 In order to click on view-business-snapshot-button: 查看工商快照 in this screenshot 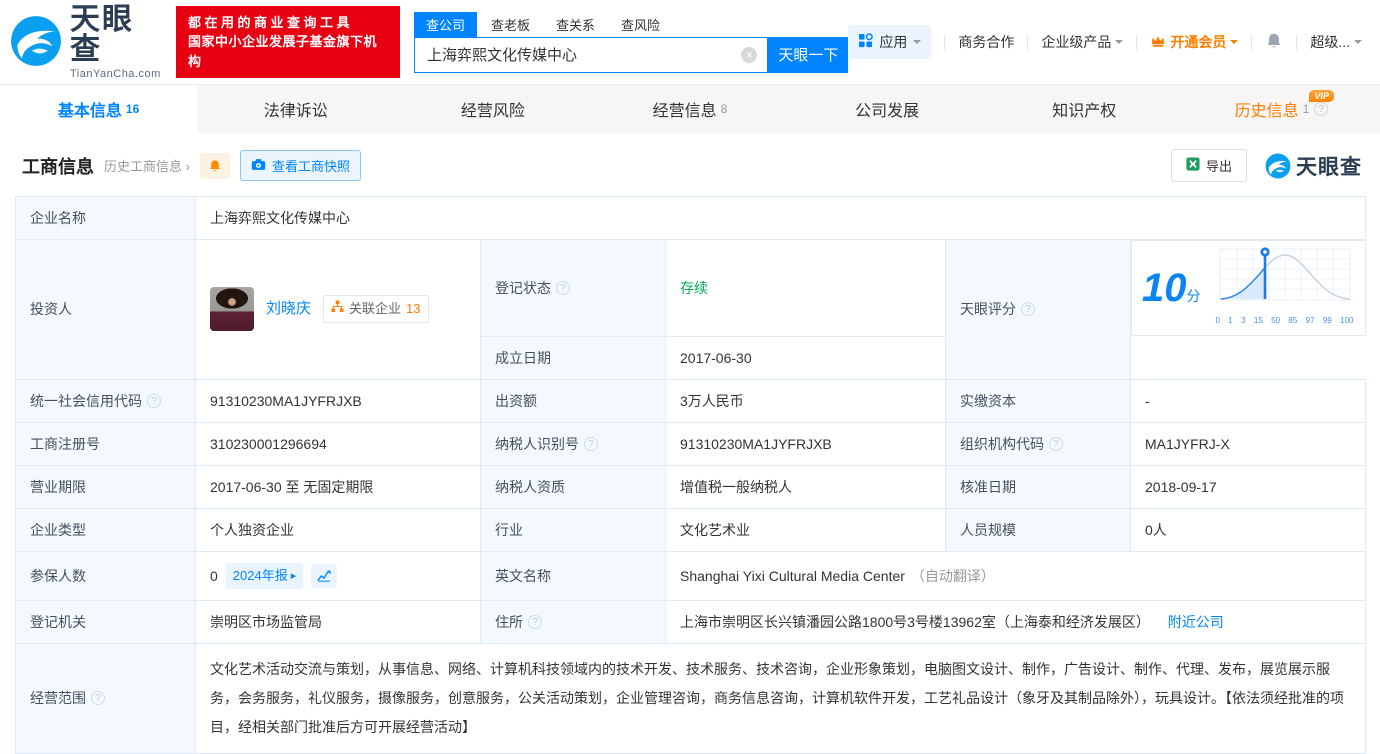, I will do `click(300, 165)`.